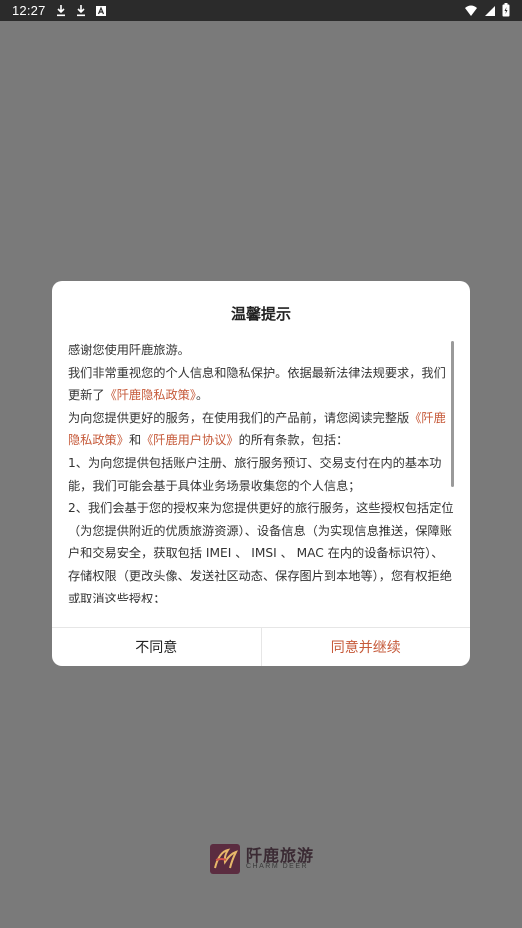 The height and width of the screenshot is (928, 522). What do you see at coordinates (101, 10) in the screenshot?
I see `a-box-icon` at bounding box center [101, 10].